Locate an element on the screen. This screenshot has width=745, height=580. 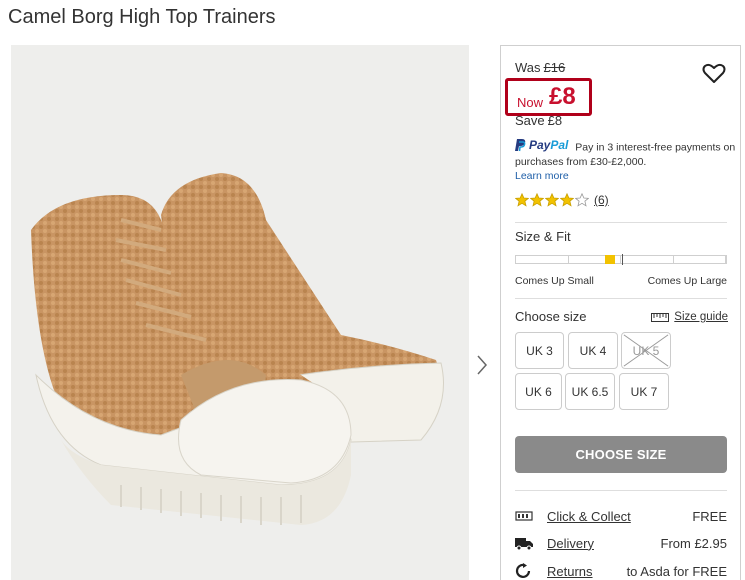
size-option-button: UK 7 is located at coordinates (644, 391).